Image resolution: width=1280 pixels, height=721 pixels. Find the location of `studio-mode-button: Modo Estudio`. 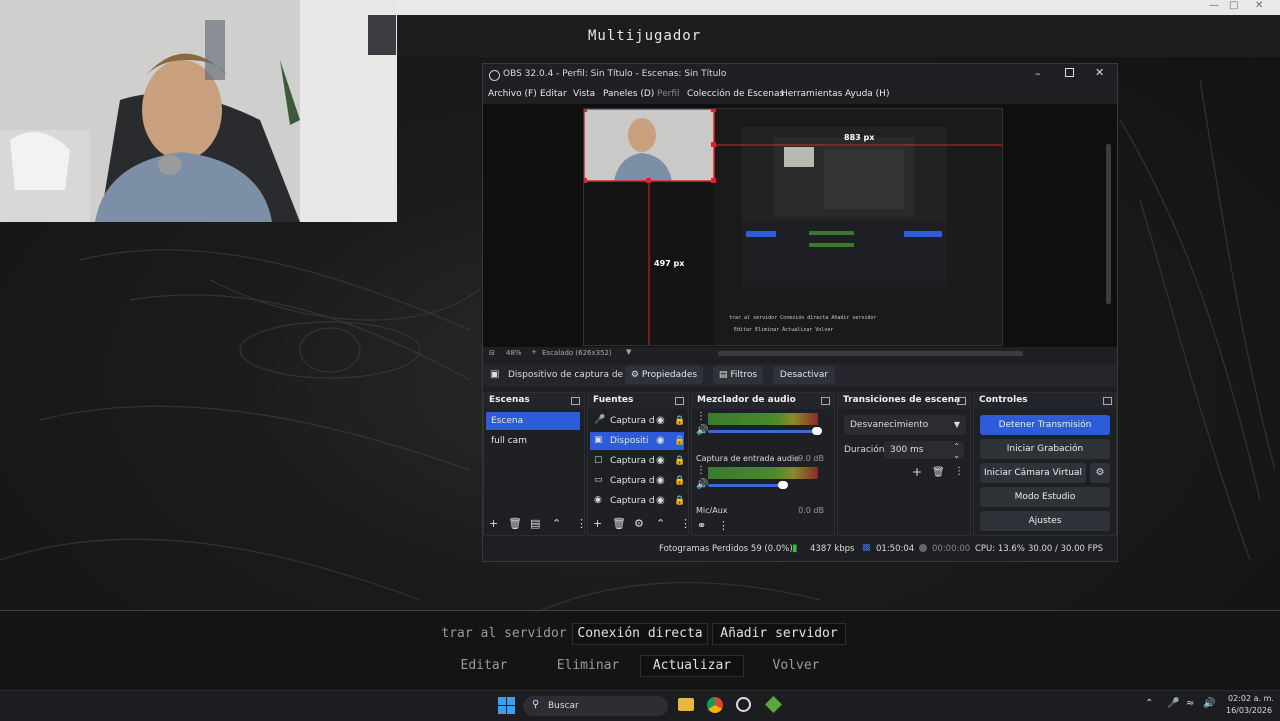

studio-mode-button: Modo Estudio is located at coordinates (1045, 497).